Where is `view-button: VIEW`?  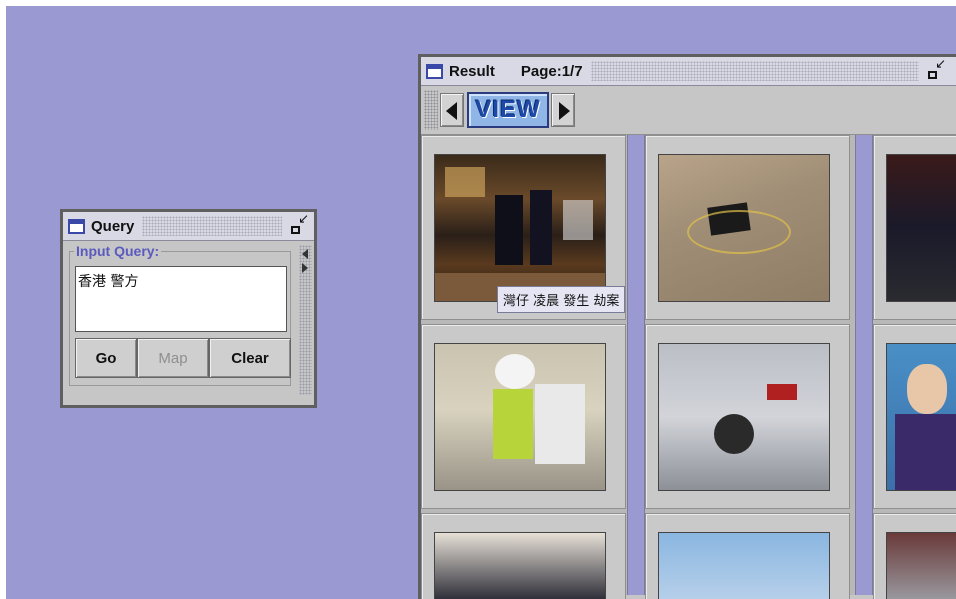
view-button: VIEW is located at coordinates (508, 110).